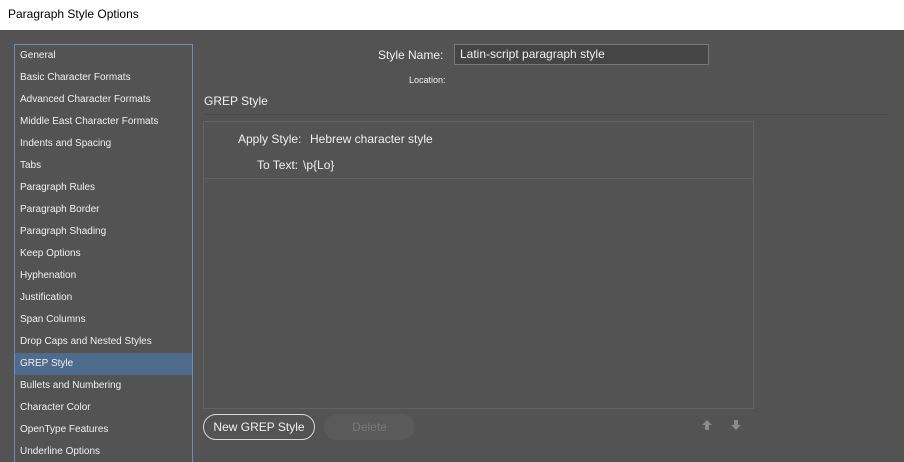 Image resolution: width=904 pixels, height=462 pixels. What do you see at coordinates (427, 80) in the screenshot?
I see `location-label: Location:` at bounding box center [427, 80].